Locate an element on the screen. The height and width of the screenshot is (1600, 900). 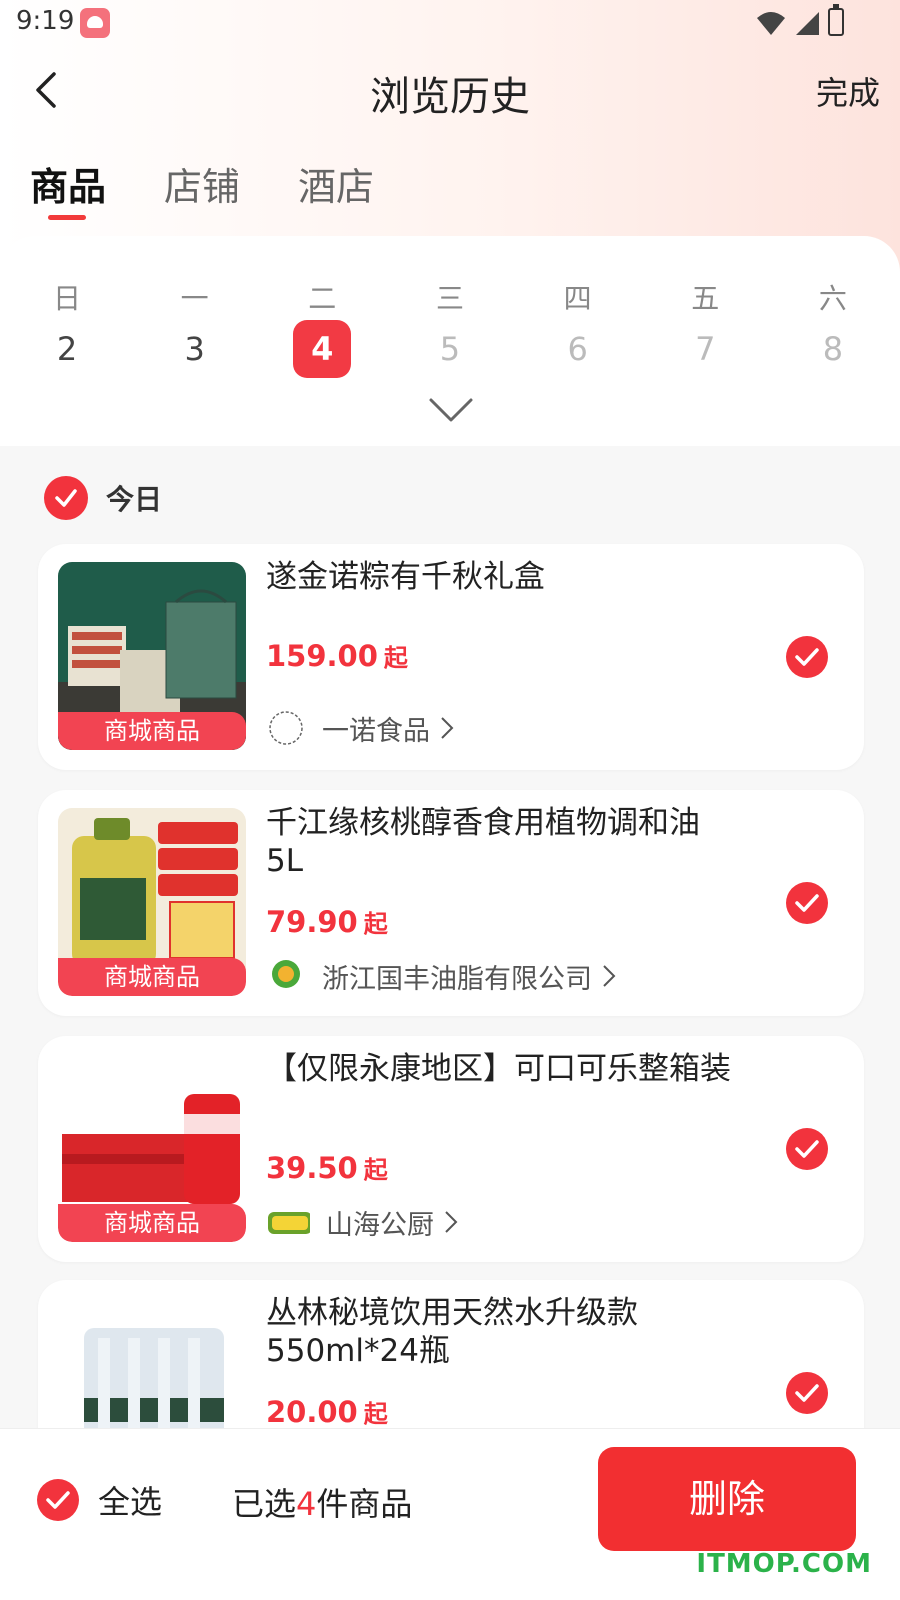
select-all-toggle: 全选 is located at coordinates (99, 1500).